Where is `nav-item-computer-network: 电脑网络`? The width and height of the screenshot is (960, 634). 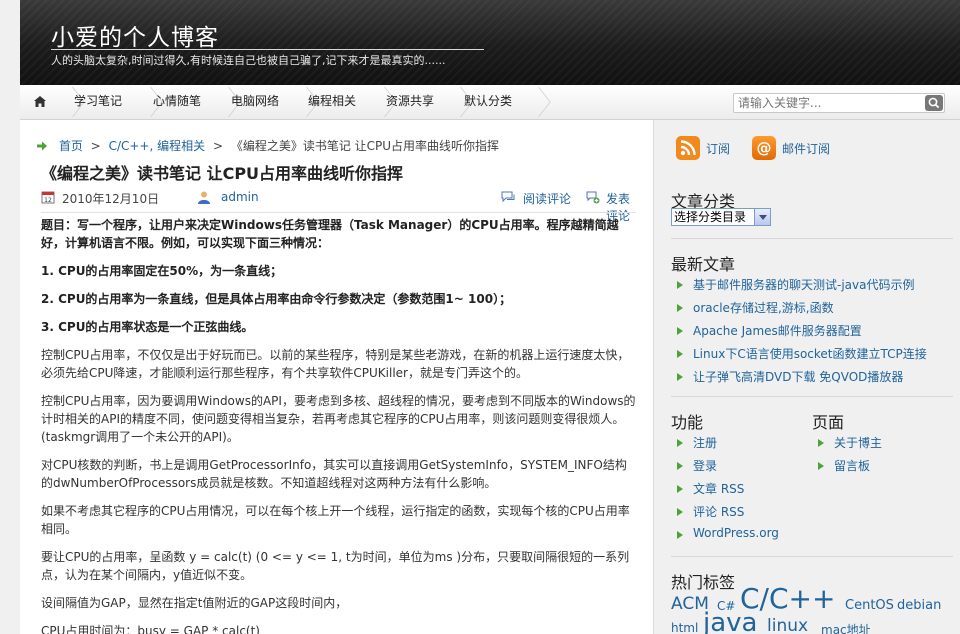 nav-item-computer-network: 电脑网络 is located at coordinates (255, 102).